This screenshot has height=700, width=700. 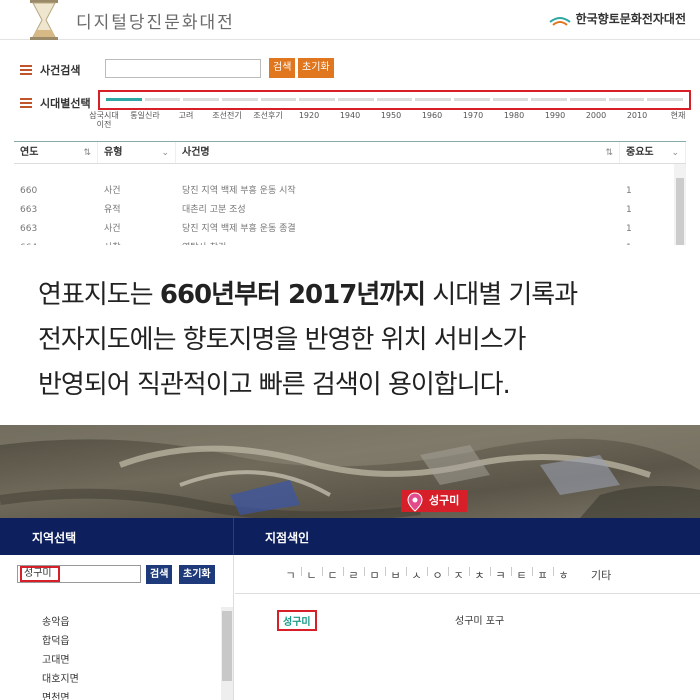 What do you see at coordinates (287, 538) in the screenshot?
I see `place-index-title: 지점색인` at bounding box center [287, 538].